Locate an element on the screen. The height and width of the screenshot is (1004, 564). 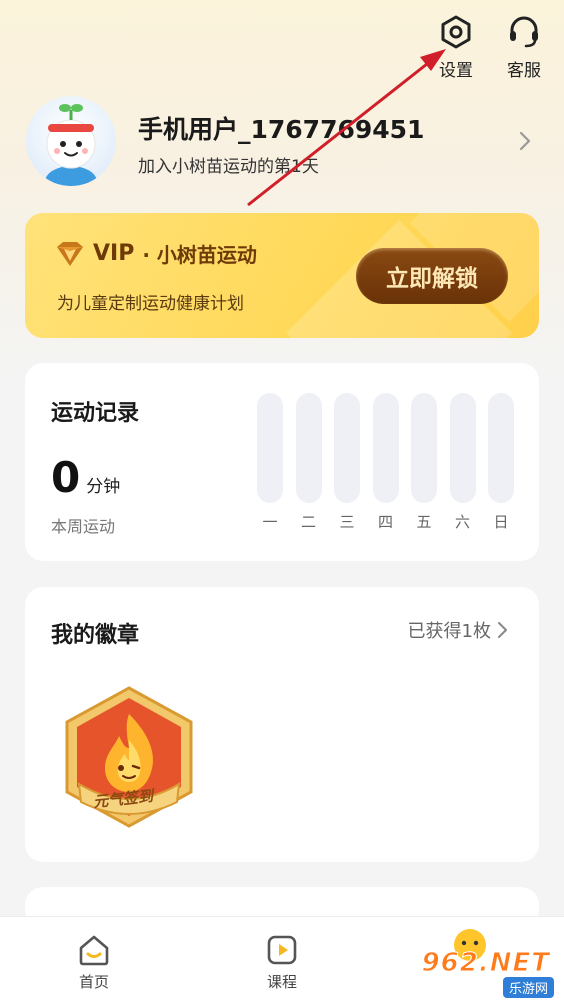
top-actions: 设置 客服 is located at coordinates (490, 47).